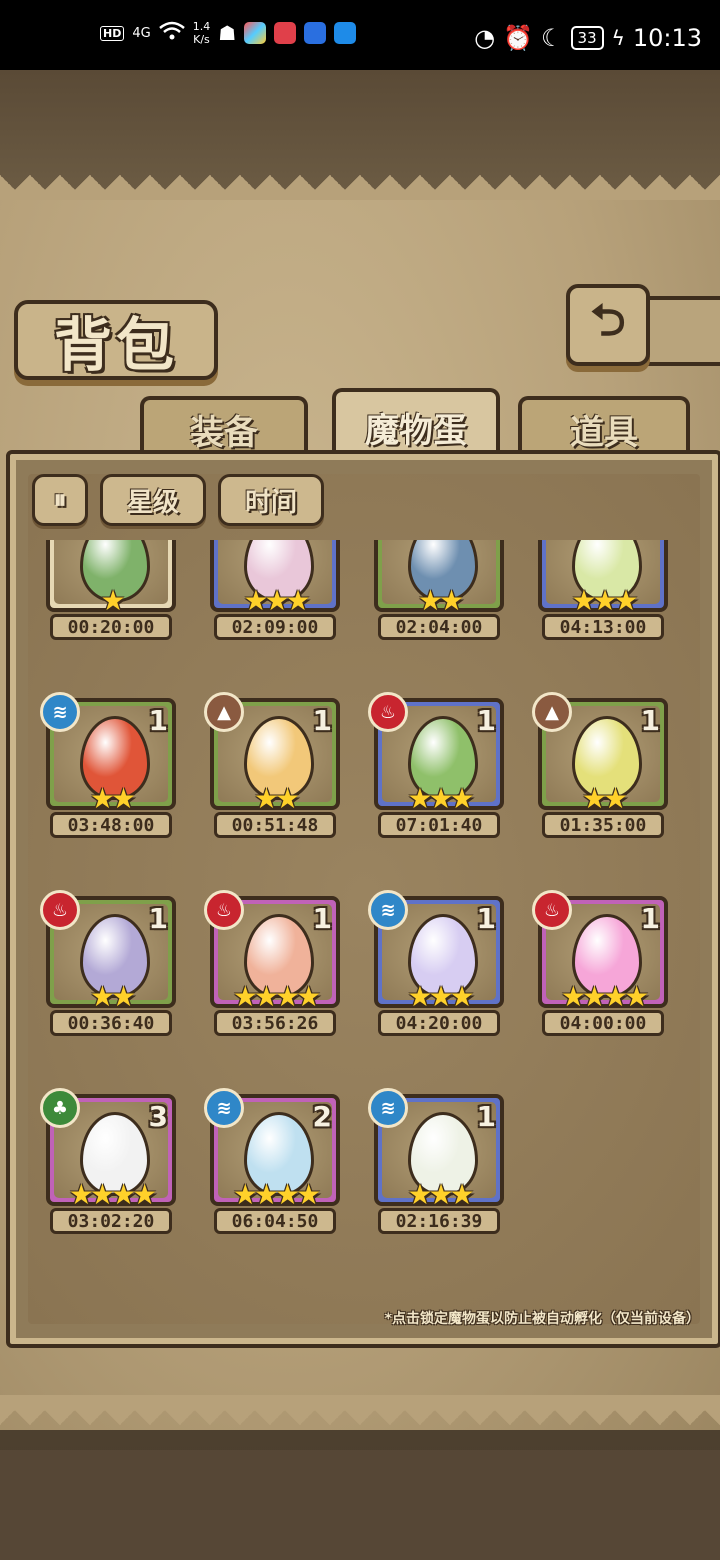 This screenshot has height=1560, width=720. I want to click on hatch-timer: 00:51:48, so click(275, 825).